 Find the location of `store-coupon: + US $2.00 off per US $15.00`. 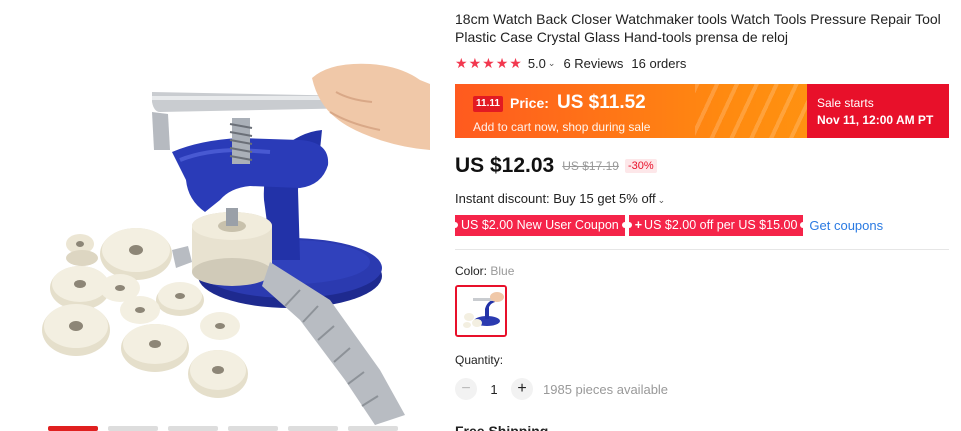

store-coupon: + US $2.00 off per US $15.00 is located at coordinates (716, 225).